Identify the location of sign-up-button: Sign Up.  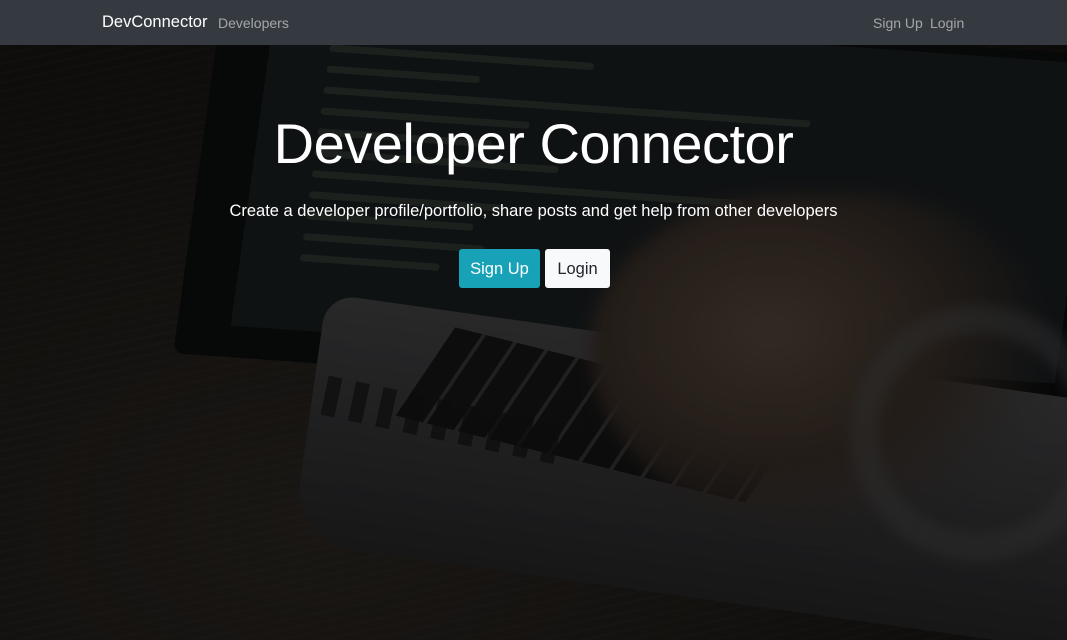
(499, 268).